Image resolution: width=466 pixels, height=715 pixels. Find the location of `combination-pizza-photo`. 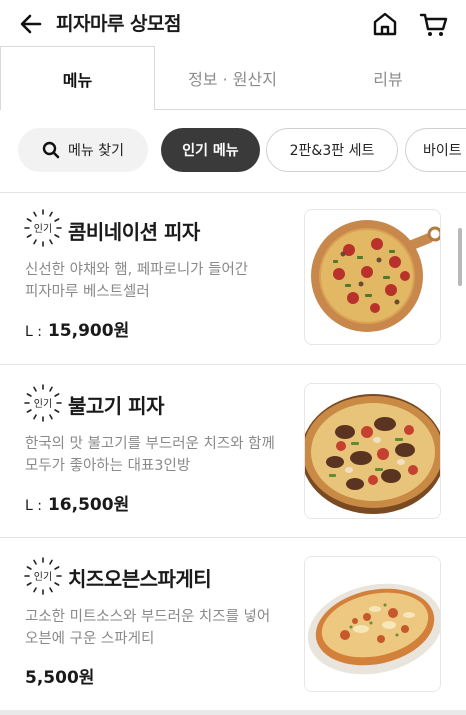

combination-pizza-photo is located at coordinates (372, 277).